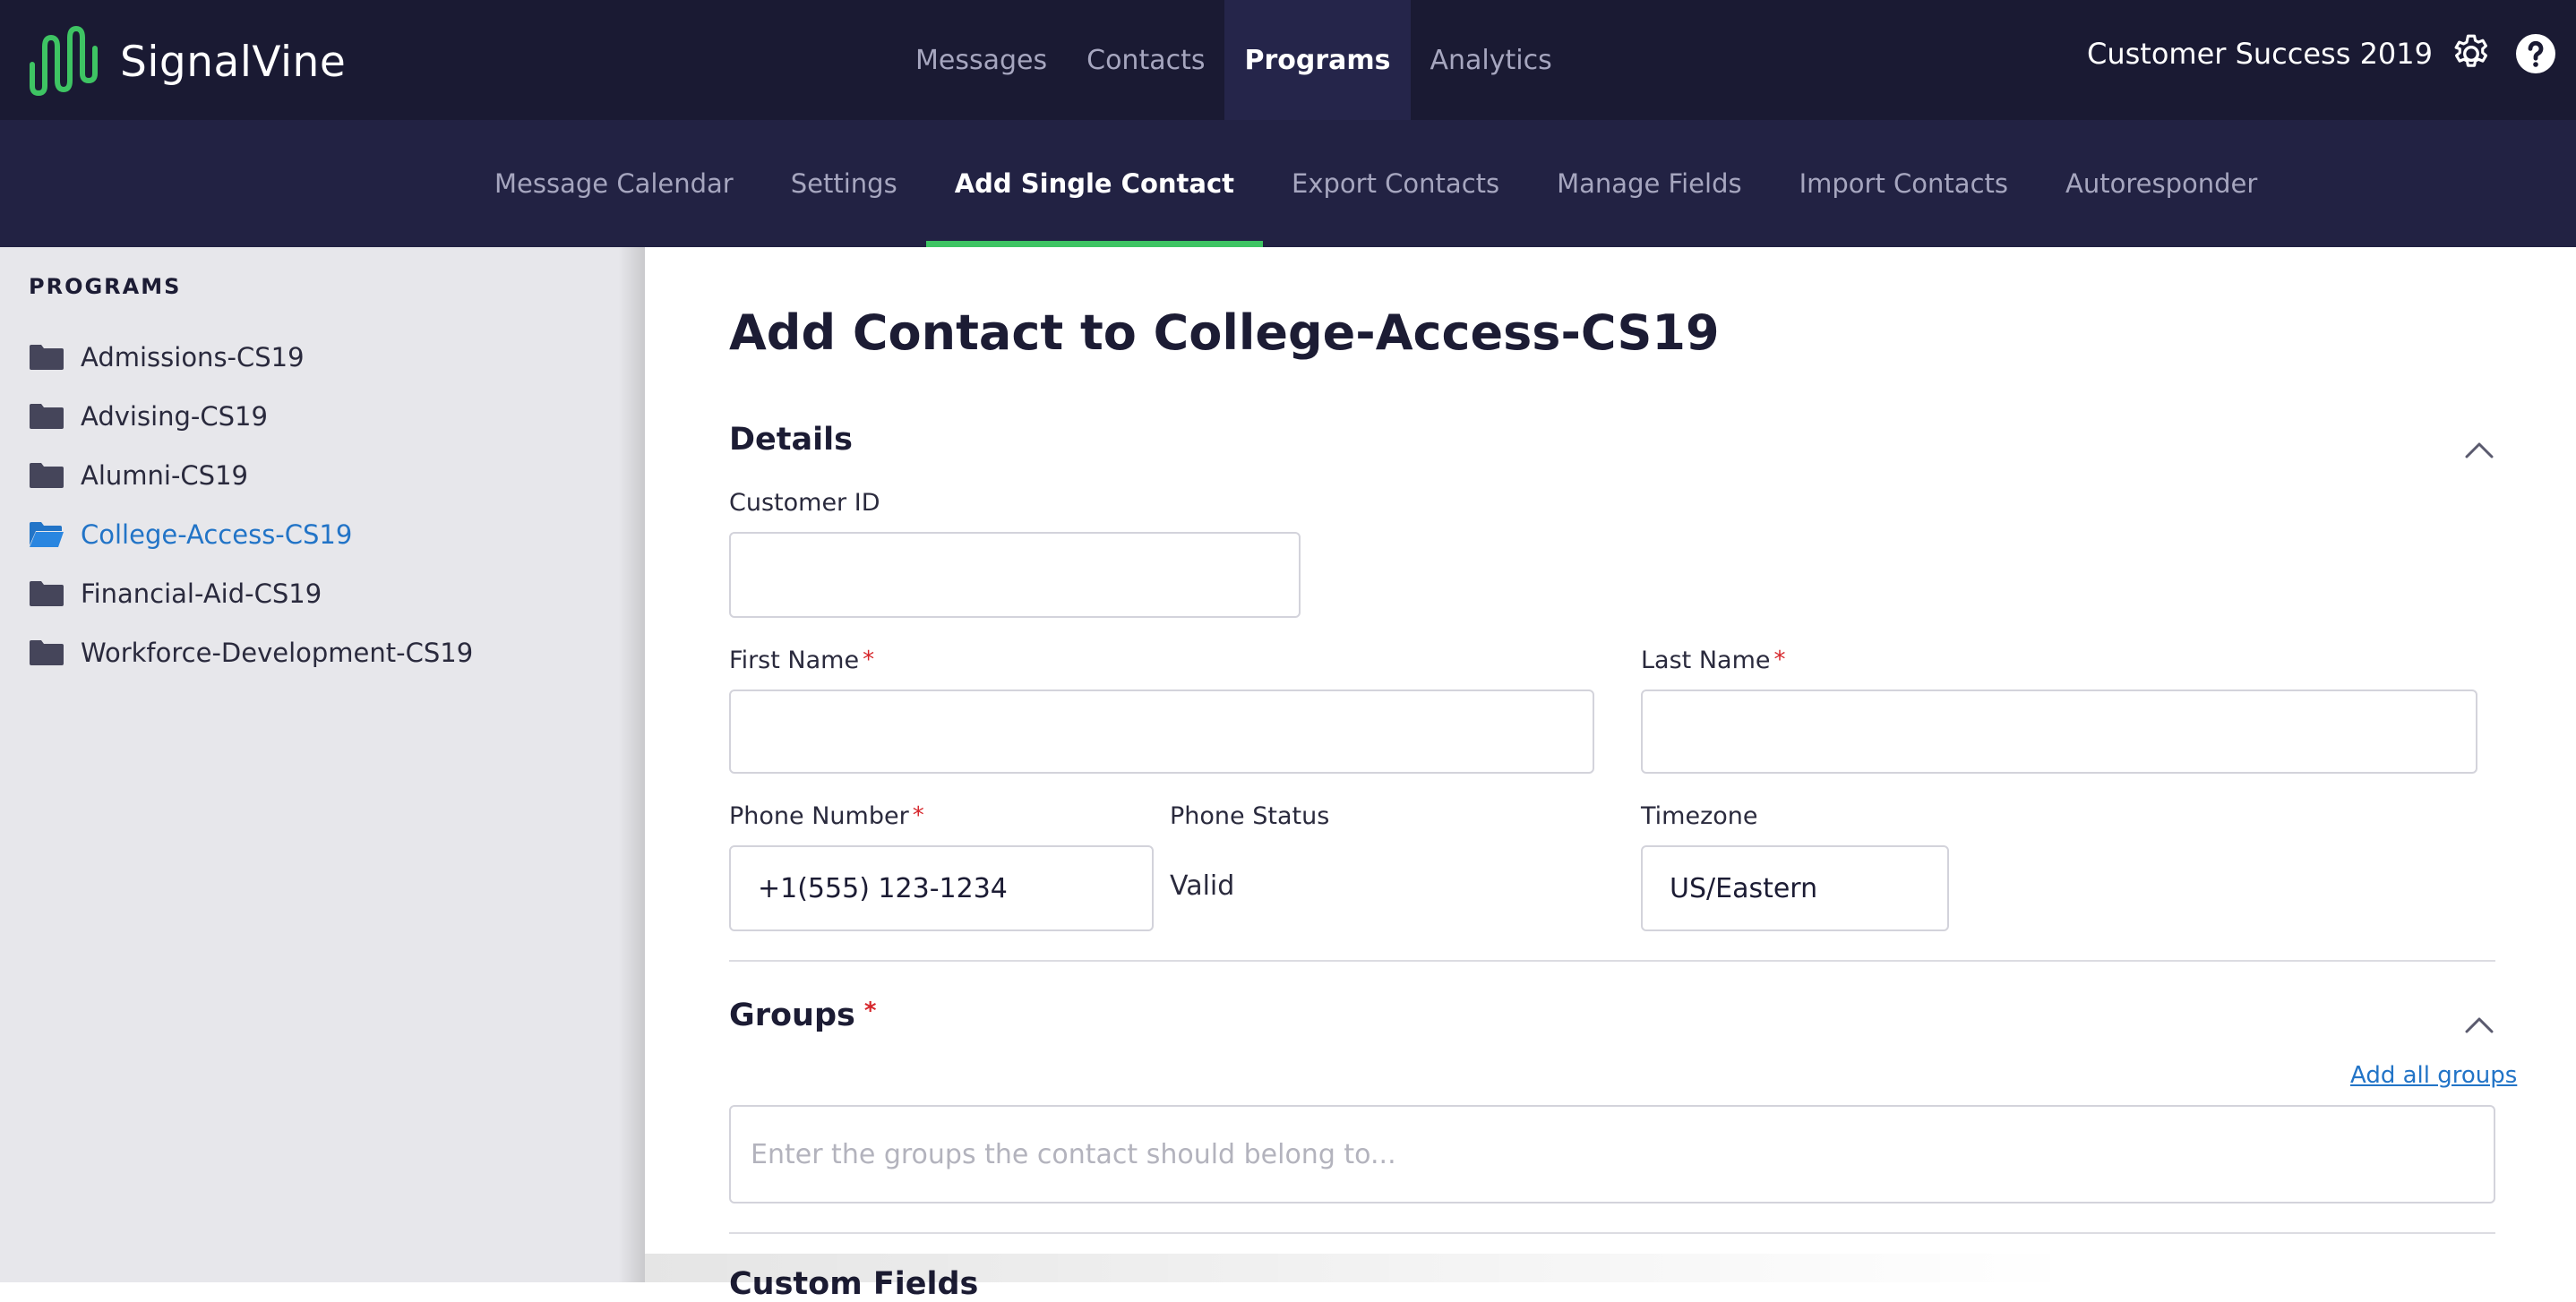 The width and height of the screenshot is (2576, 1302). What do you see at coordinates (1250, 816) in the screenshot?
I see `phone-status-label: Phone Status` at bounding box center [1250, 816].